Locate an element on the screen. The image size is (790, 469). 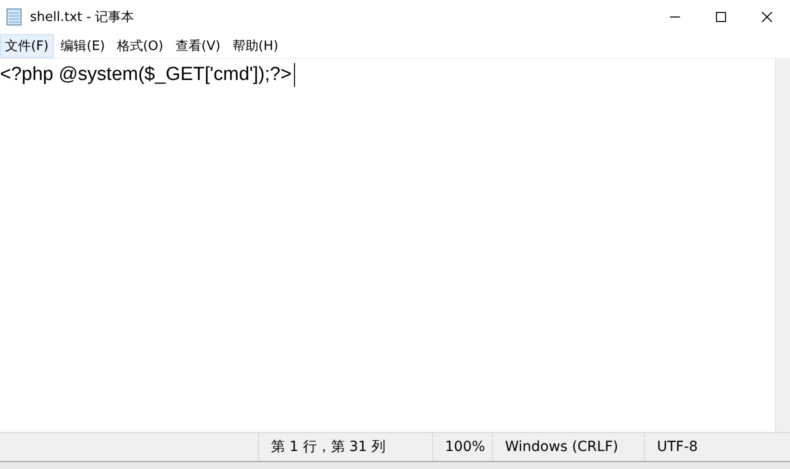
status-text: Windows (CRLF) is located at coordinates (561, 447).